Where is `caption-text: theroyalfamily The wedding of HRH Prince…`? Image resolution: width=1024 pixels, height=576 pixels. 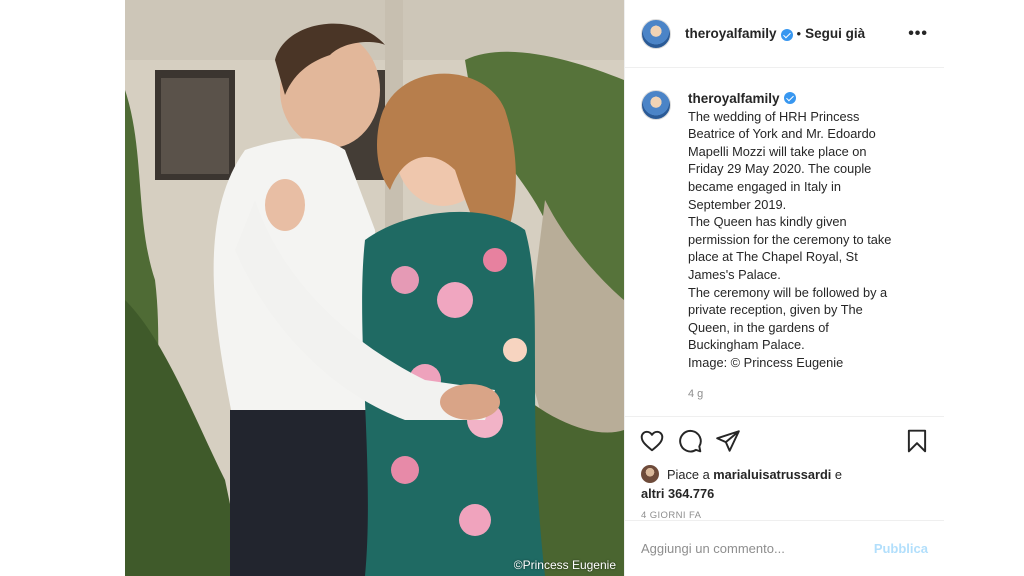
caption-text: theroyalfamily The wedding of HRH Prince… is located at coordinates (804, 253).